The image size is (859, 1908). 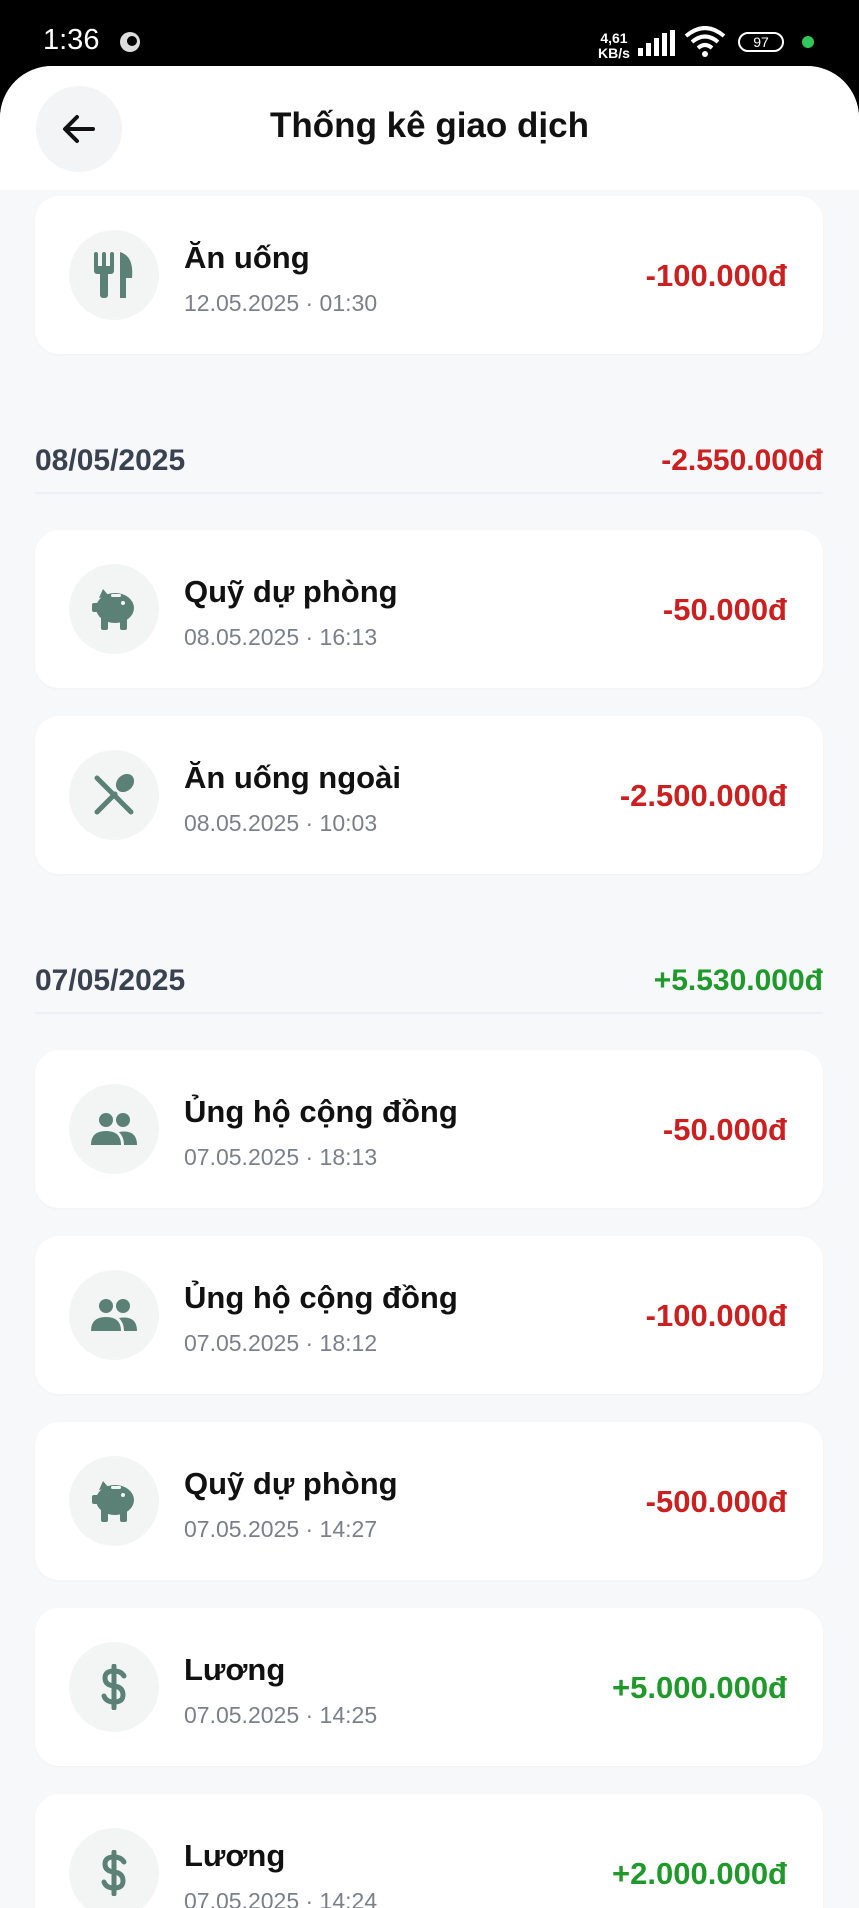 I want to click on page-title: Thống kê giao dịch, so click(x=429, y=125).